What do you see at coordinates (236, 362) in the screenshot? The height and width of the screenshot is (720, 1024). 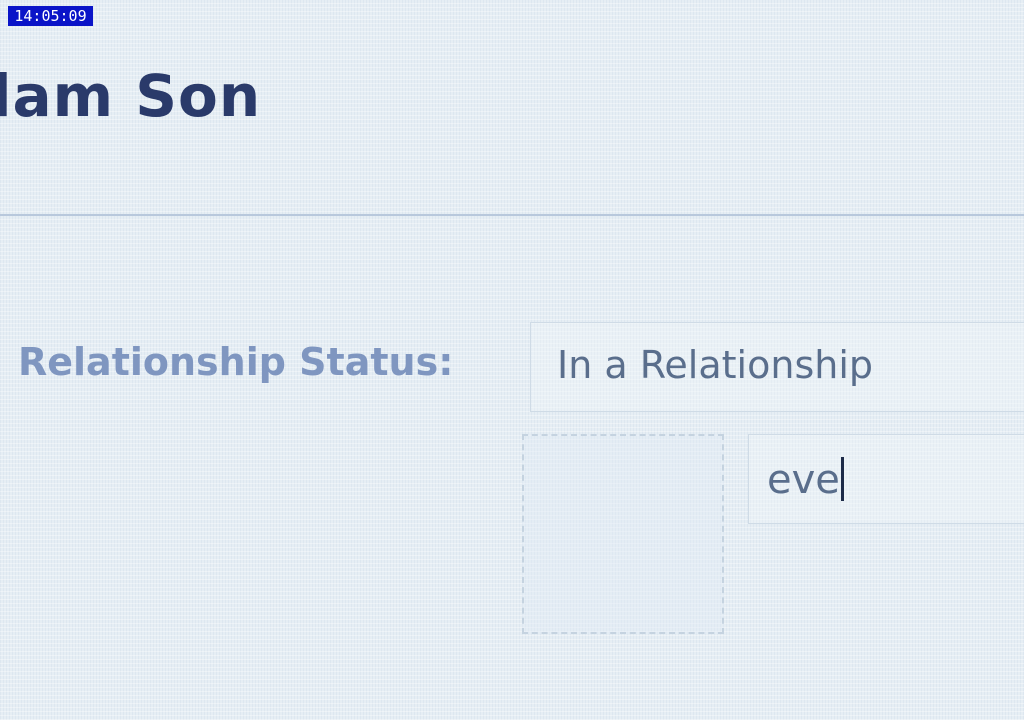 I see `relationship-status-label: Relationship Status:` at bounding box center [236, 362].